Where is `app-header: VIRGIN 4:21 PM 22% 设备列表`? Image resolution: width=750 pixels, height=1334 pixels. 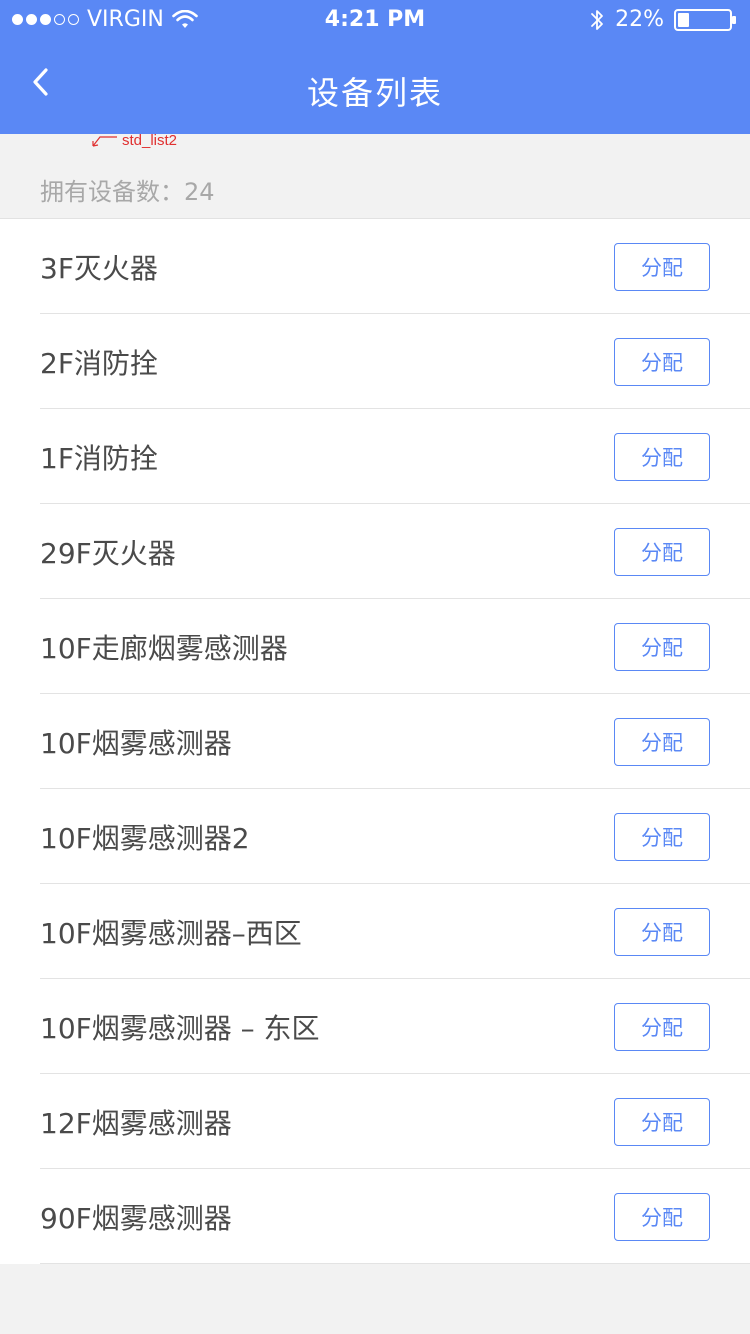 app-header: VIRGIN 4:21 PM 22% 设备列表 is located at coordinates (375, 67).